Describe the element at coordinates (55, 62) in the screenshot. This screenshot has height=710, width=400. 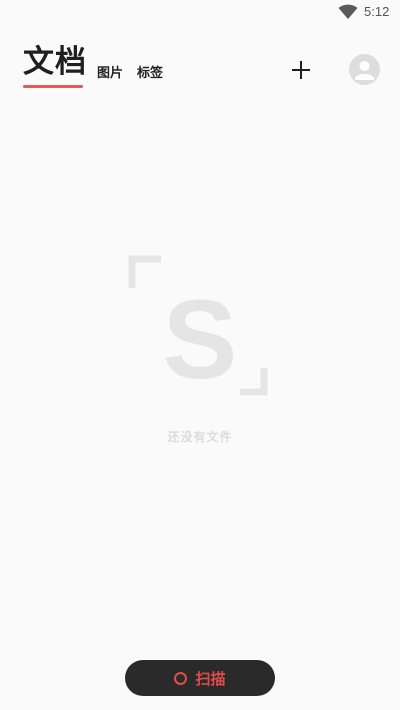
I see `tab-documents: 文档` at that location.